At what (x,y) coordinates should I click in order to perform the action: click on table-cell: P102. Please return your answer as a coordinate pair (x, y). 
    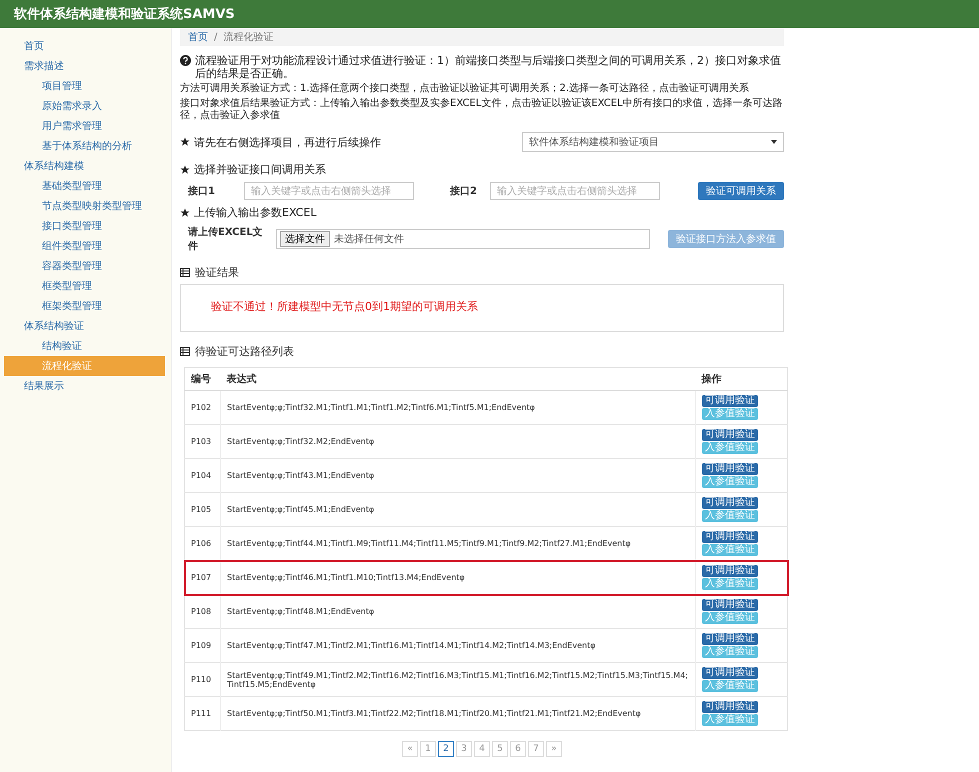
    Looking at the image, I should click on (202, 407).